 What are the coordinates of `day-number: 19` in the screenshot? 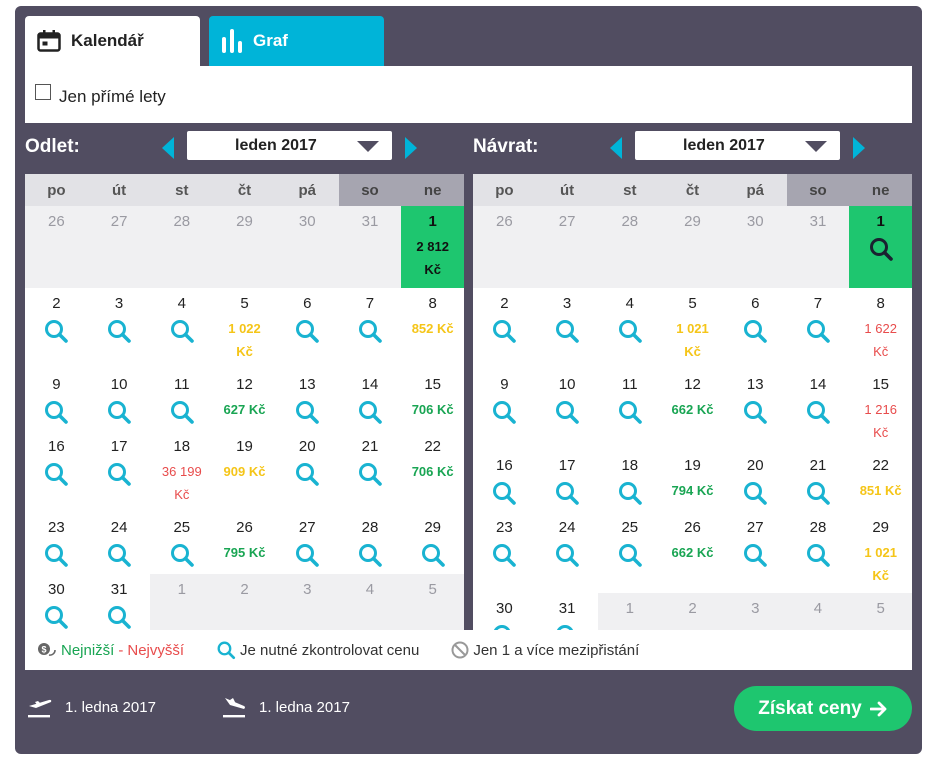 It's located at (244, 446).